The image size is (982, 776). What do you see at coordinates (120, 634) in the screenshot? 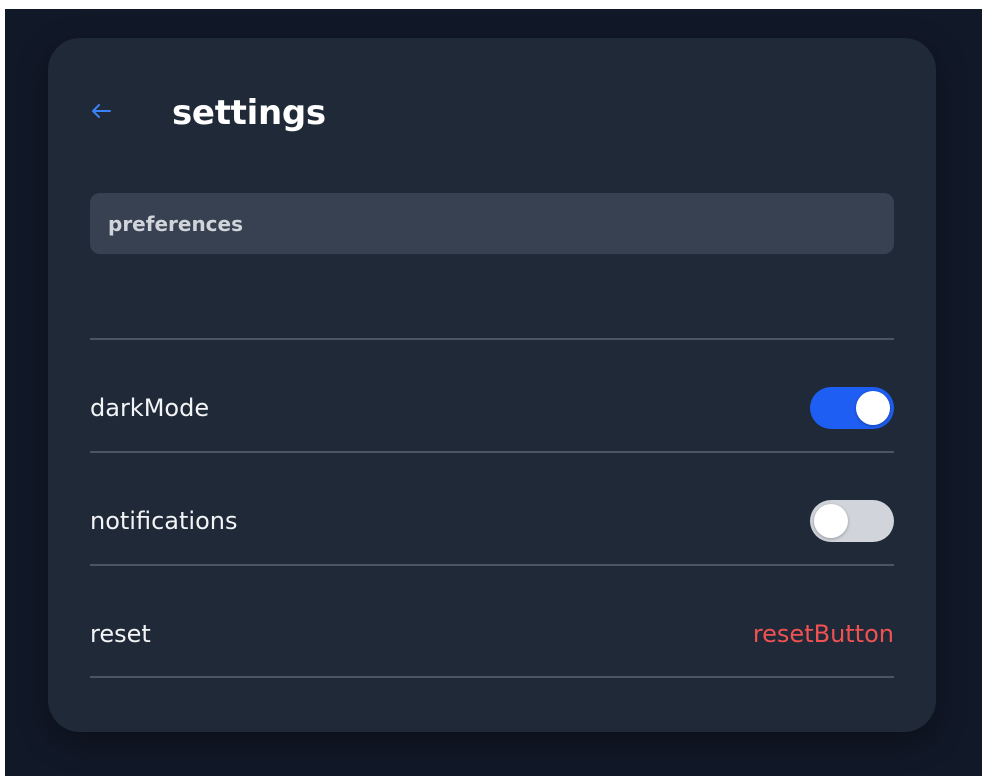
I see `reset-label: reset` at bounding box center [120, 634].